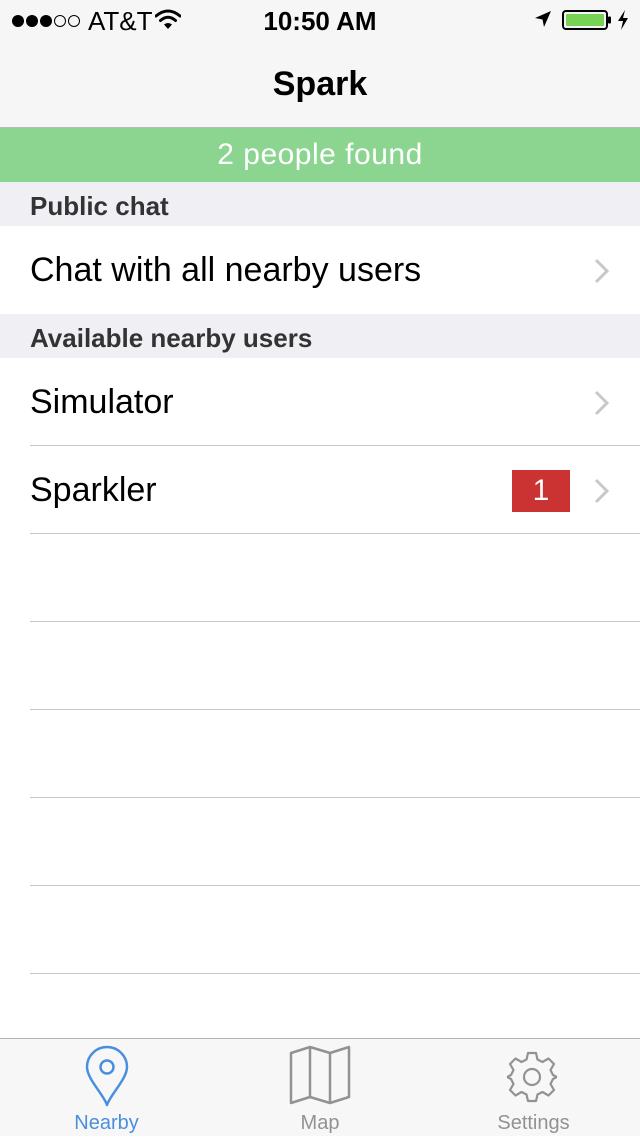 This screenshot has height=1137, width=640. I want to click on tab-label: Nearby, so click(106, 1123).